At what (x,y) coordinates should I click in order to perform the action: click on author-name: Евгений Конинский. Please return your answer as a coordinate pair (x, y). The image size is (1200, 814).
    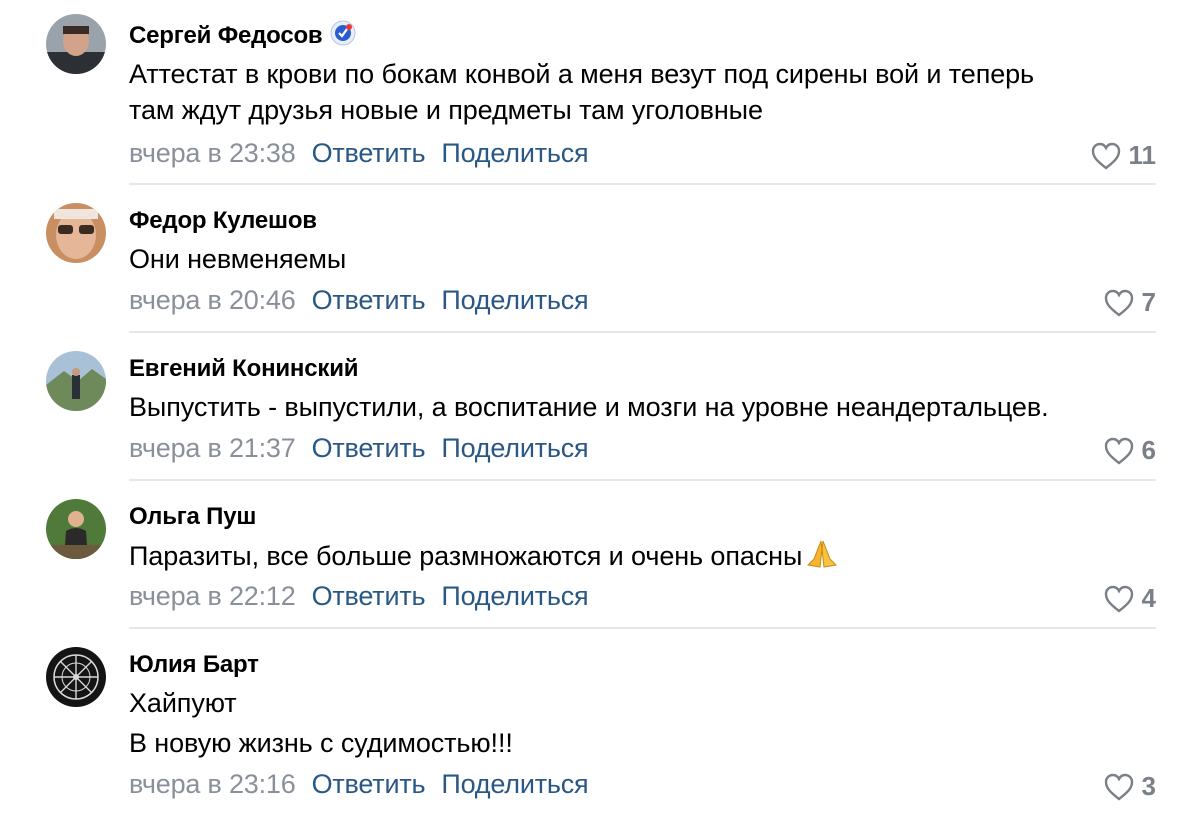
    Looking at the image, I should click on (244, 369).